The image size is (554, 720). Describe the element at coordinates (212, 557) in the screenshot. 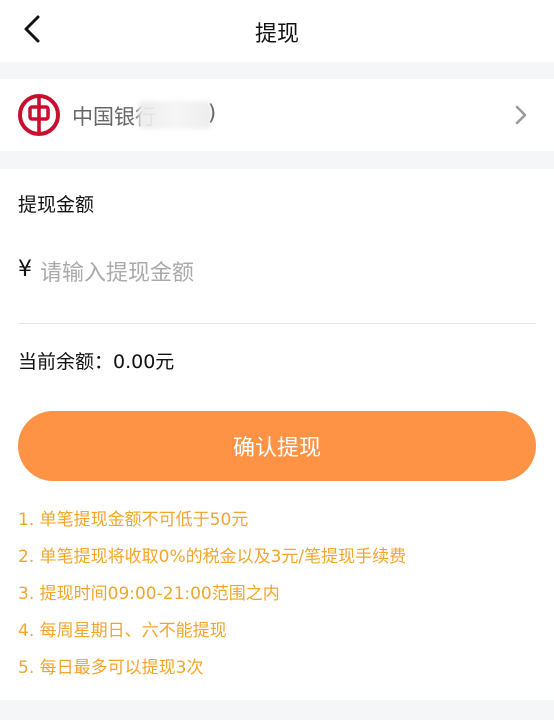

I see `rule-item: 2. 单笔提现将收取0%的税金以及3元/笔提现手续费` at that location.